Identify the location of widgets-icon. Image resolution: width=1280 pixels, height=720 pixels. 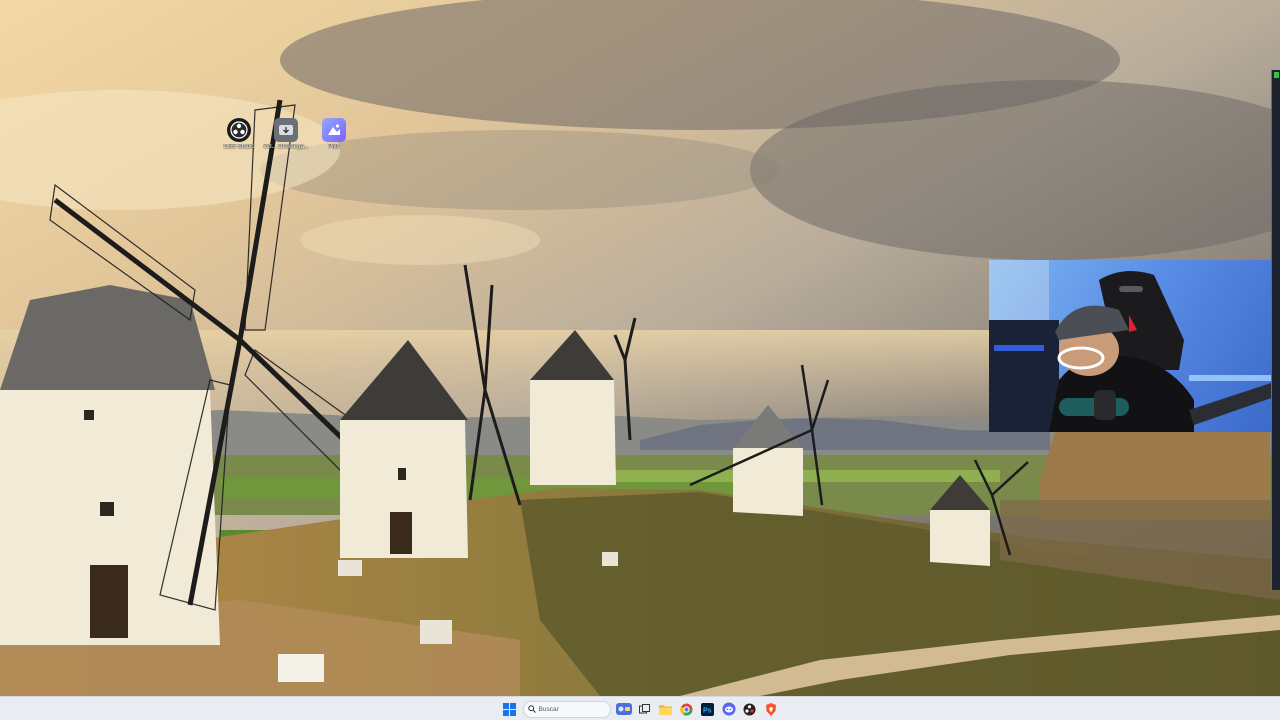
(623, 709).